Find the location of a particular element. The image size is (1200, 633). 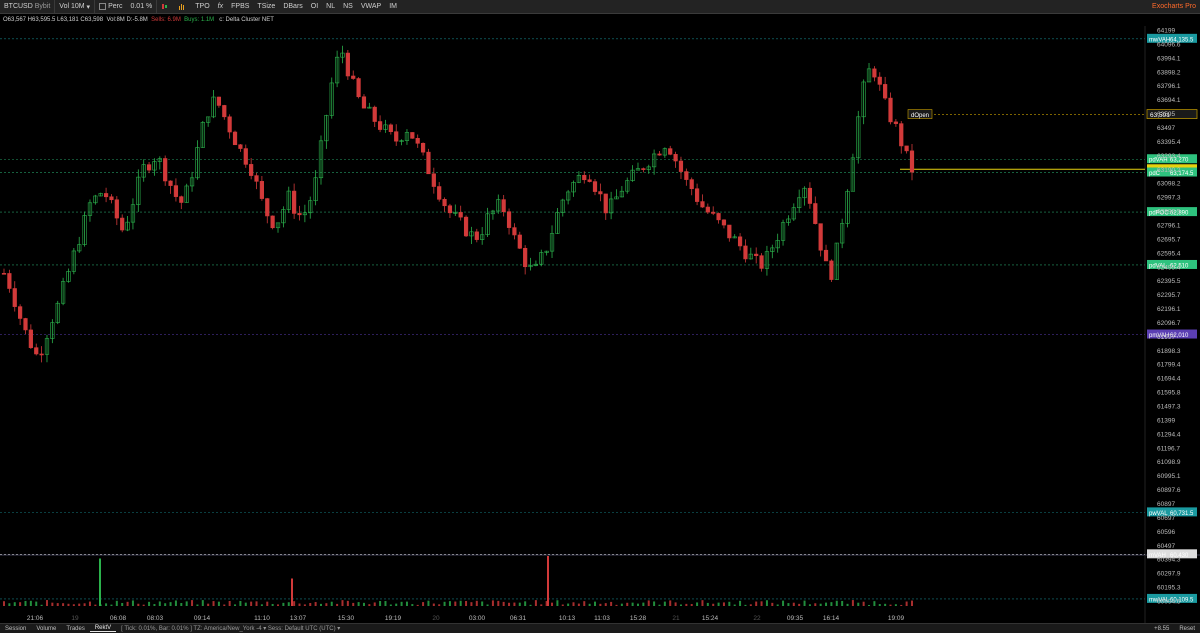

tpo-button: TPO is located at coordinates (202, 7).